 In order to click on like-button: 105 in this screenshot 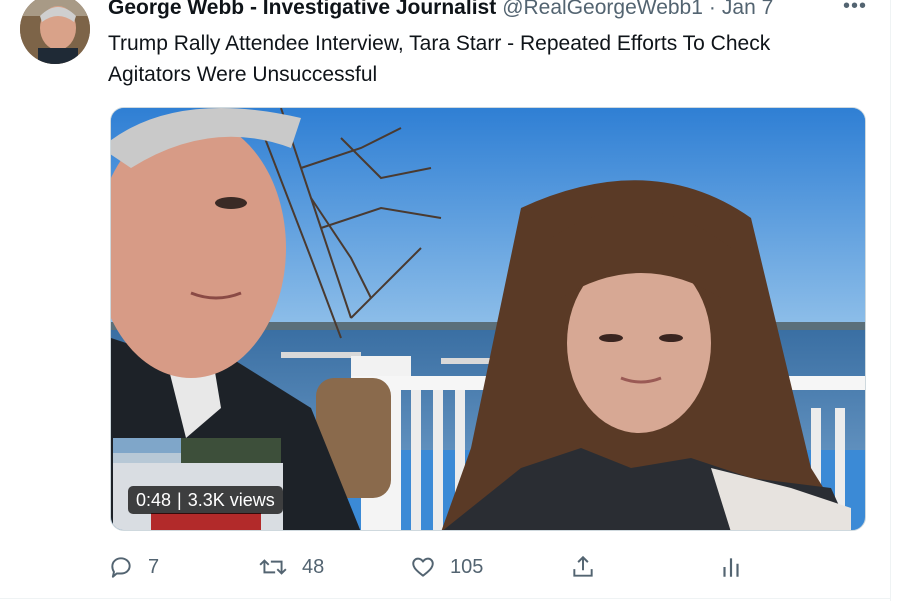, I will do `click(446, 567)`.